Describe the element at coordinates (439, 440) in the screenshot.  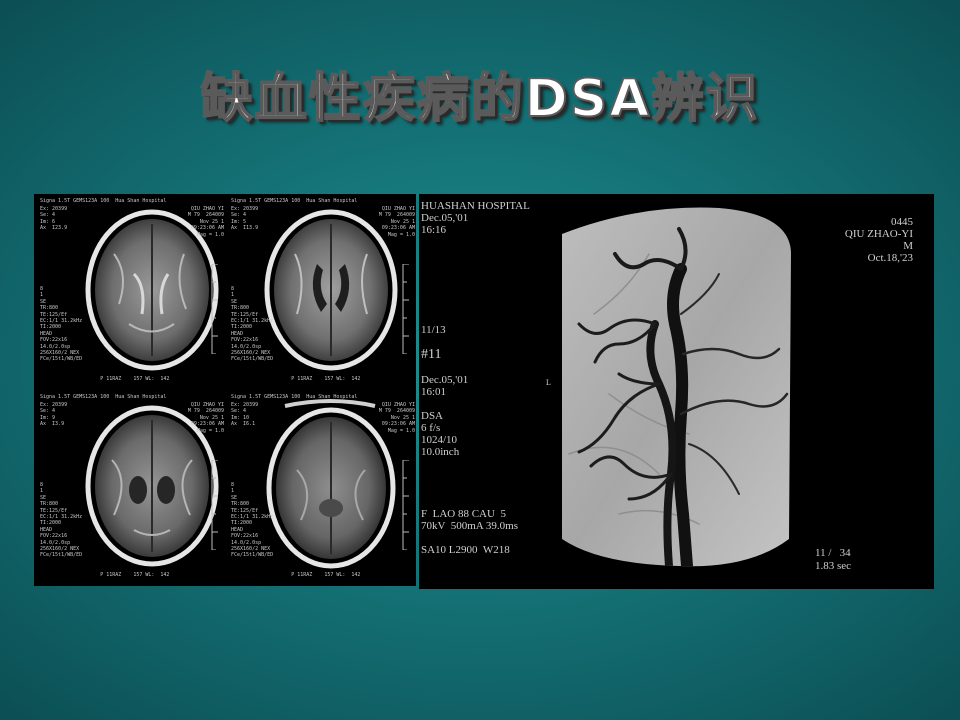
I see `dsa-matrix: 1024/10` at that location.